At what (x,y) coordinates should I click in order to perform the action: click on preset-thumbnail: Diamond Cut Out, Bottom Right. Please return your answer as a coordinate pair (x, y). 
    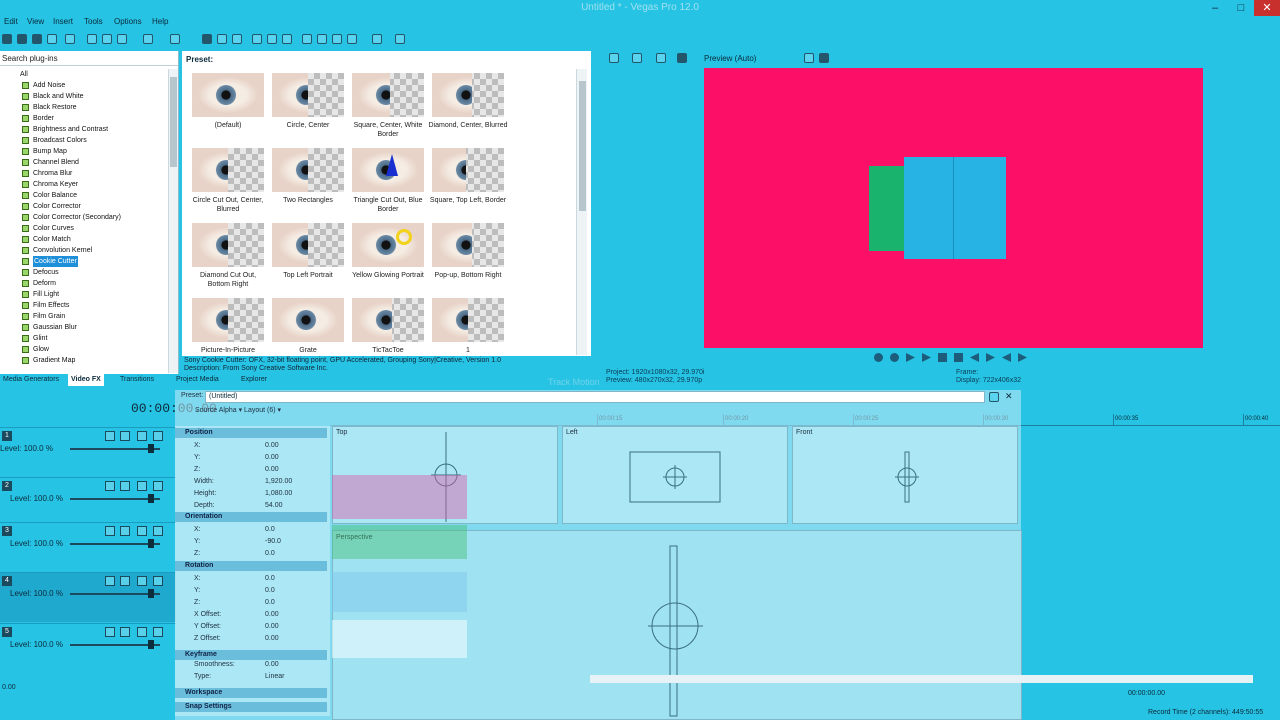
    Looking at the image, I should click on (228, 256).